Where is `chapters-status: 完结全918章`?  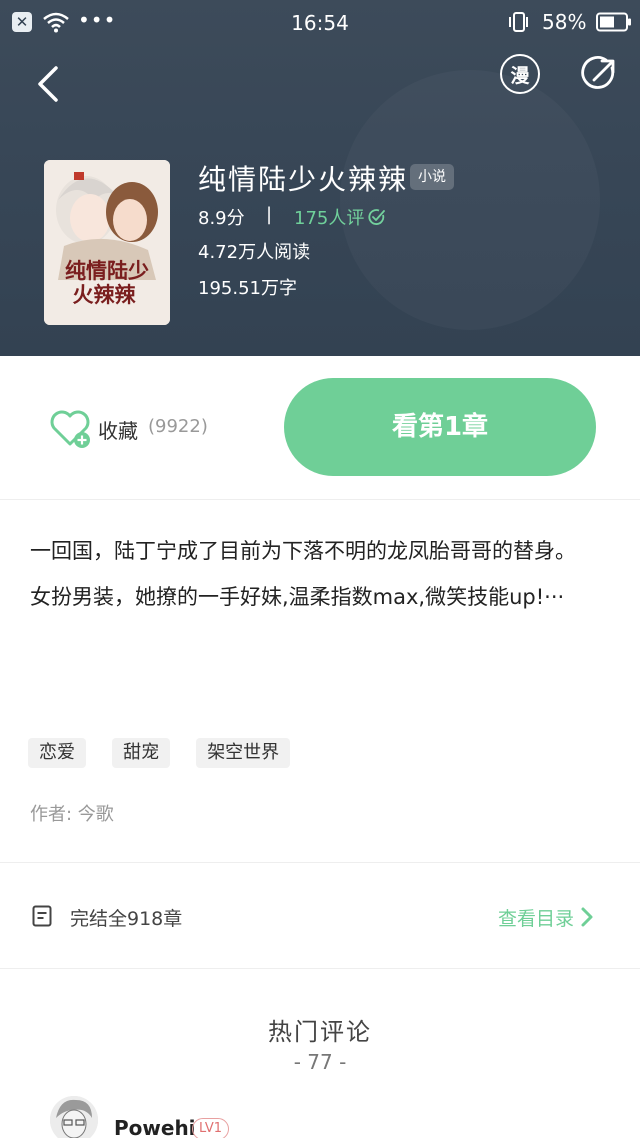 chapters-status: 完结全918章 is located at coordinates (126, 919).